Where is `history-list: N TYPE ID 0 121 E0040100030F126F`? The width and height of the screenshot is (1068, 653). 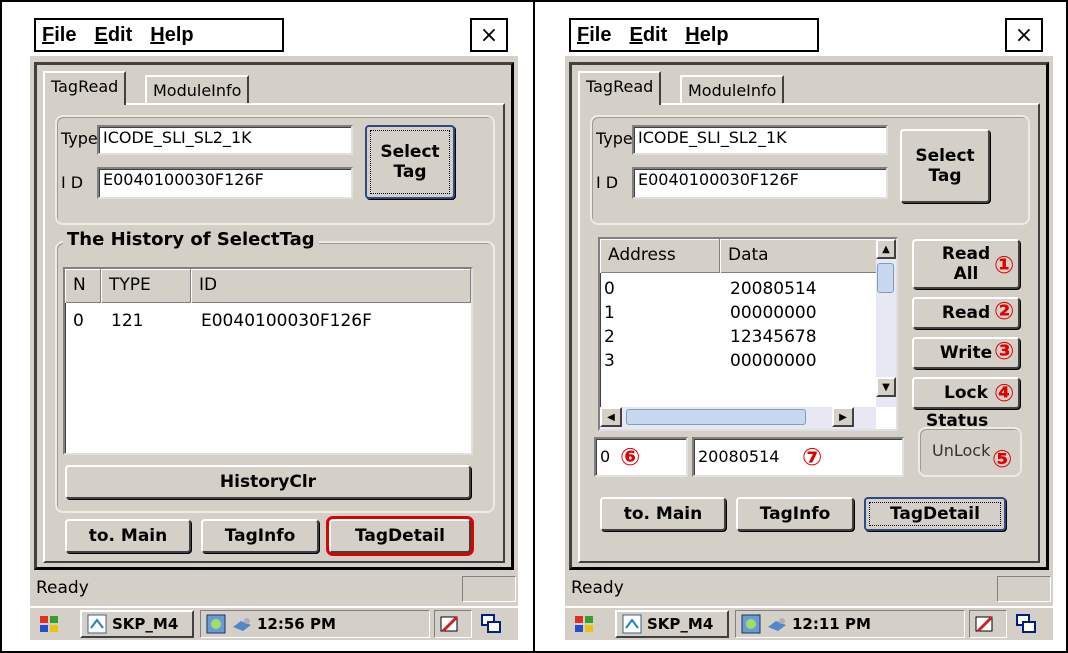
history-list: N TYPE ID 0 121 E0040100030F126F is located at coordinates (268, 361).